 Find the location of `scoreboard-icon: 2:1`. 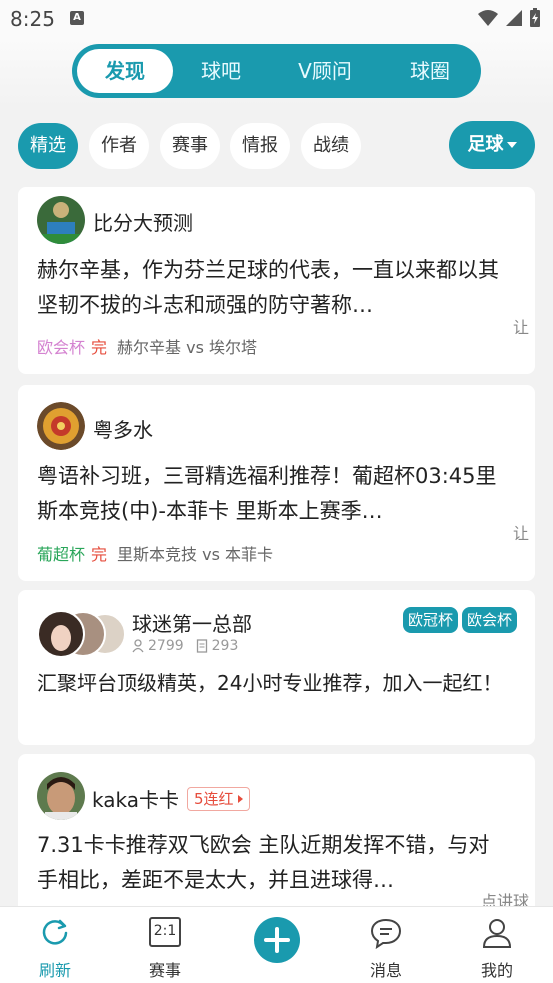

scoreboard-icon: 2:1 is located at coordinates (165, 932).